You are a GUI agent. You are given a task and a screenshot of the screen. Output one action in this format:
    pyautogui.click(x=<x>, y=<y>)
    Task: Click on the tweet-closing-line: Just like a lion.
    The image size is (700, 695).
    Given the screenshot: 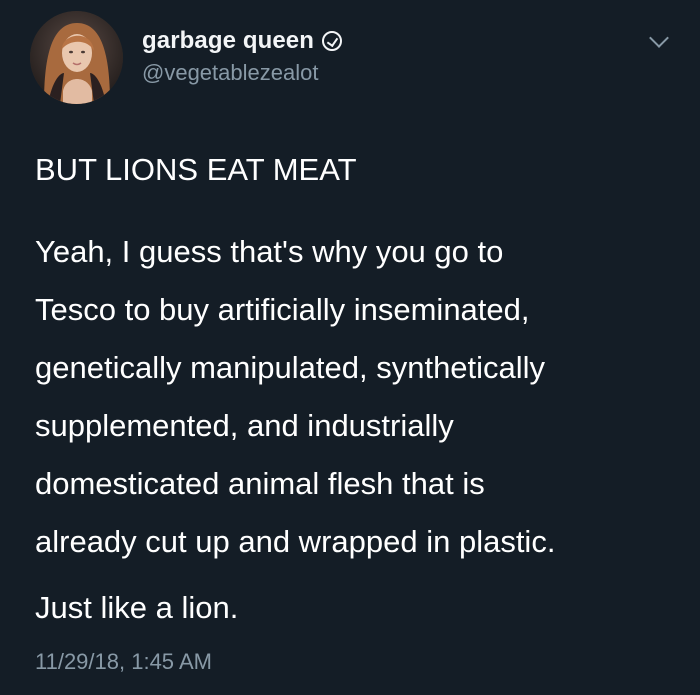 What is the action you would take?
    pyautogui.click(x=137, y=607)
    